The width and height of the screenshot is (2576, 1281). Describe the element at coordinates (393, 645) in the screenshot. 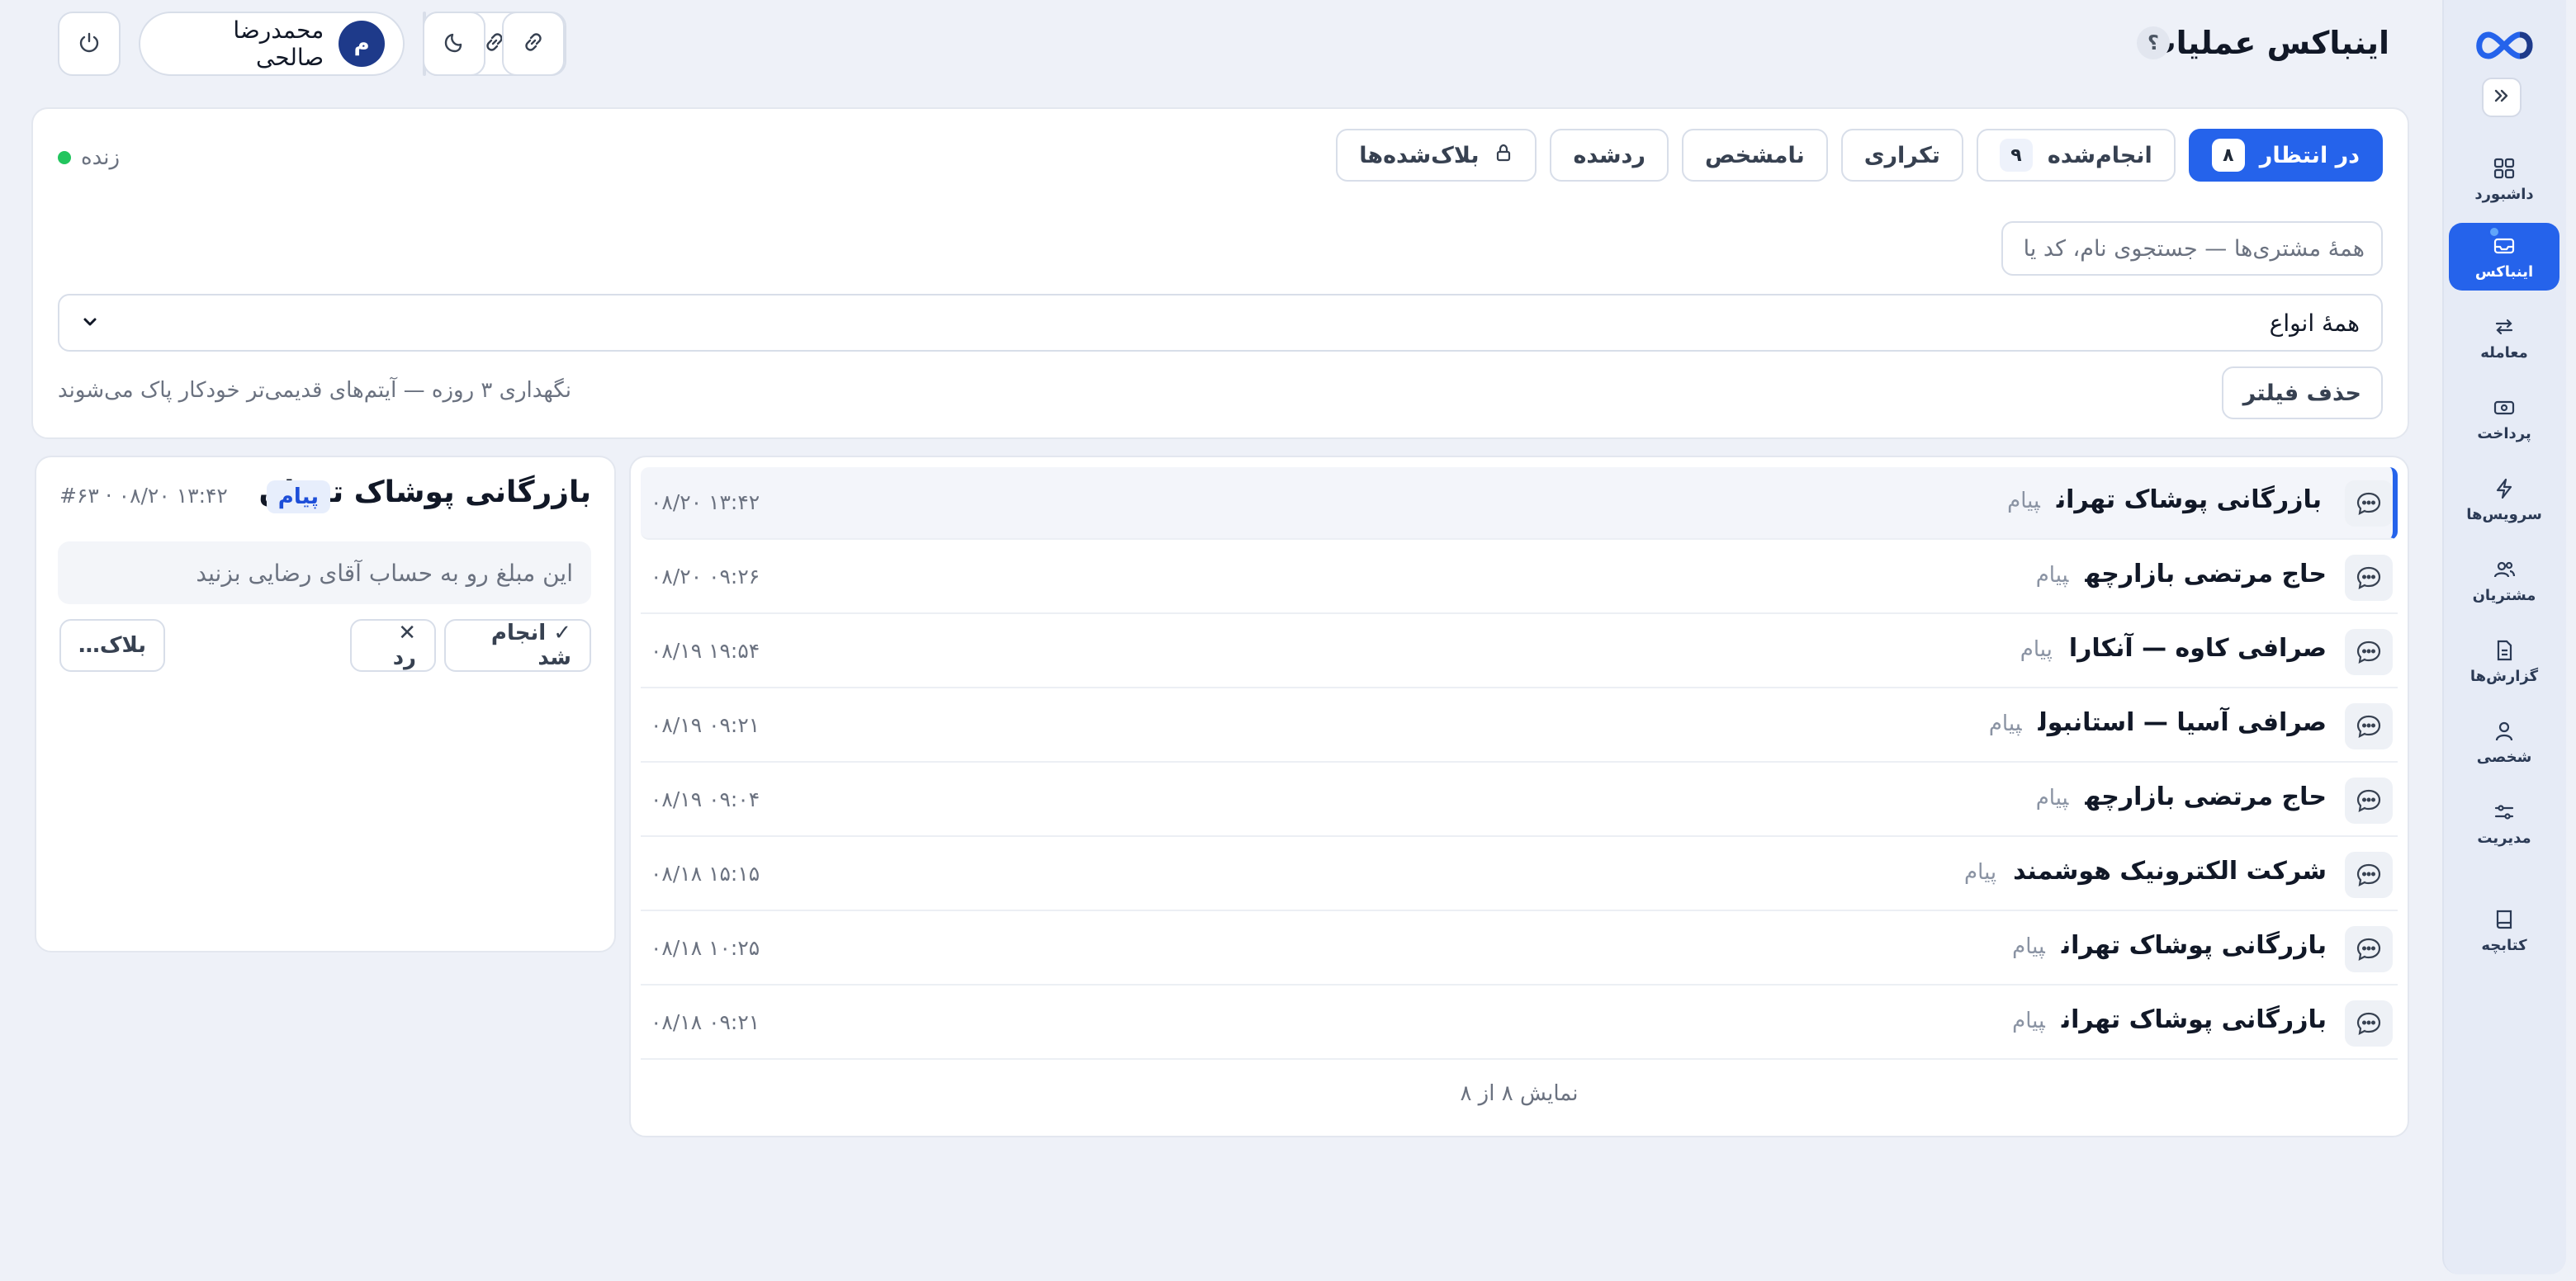

I see `reject-button: ✕ رد` at that location.